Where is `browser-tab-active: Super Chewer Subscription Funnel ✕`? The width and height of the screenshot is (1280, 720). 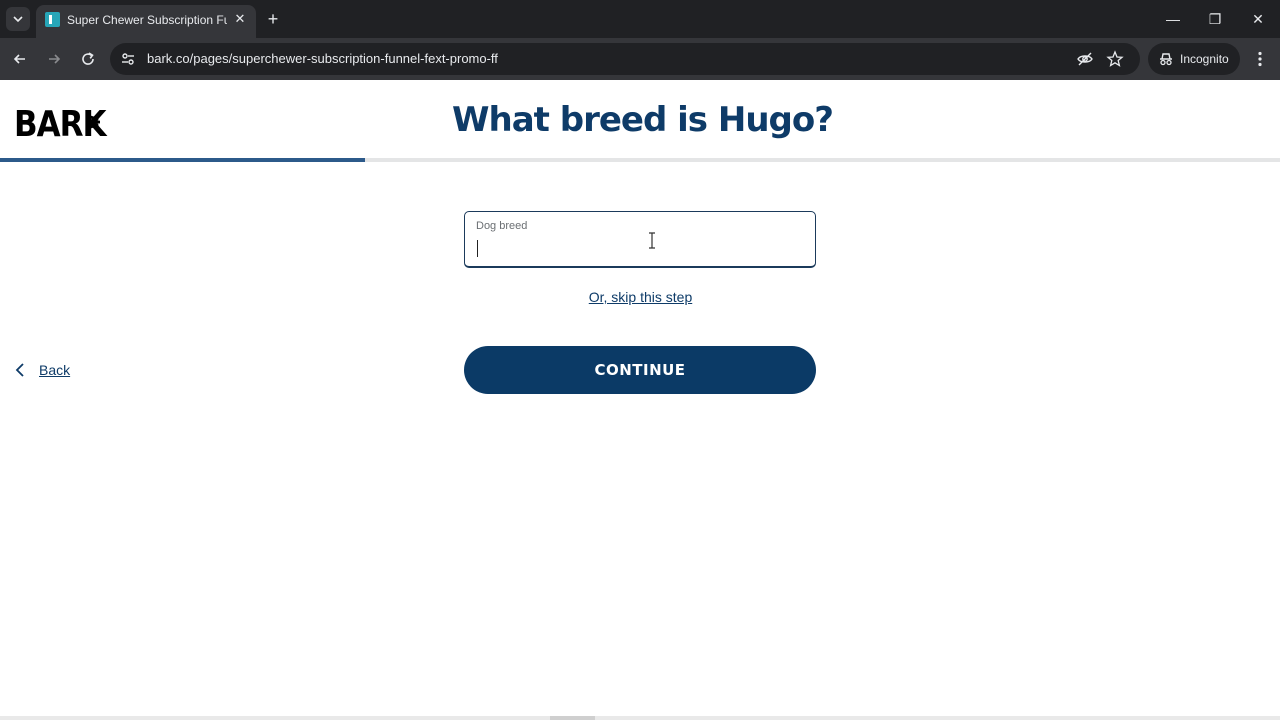
browser-tab-active: Super Chewer Subscription Funnel ✕ is located at coordinates (146, 21).